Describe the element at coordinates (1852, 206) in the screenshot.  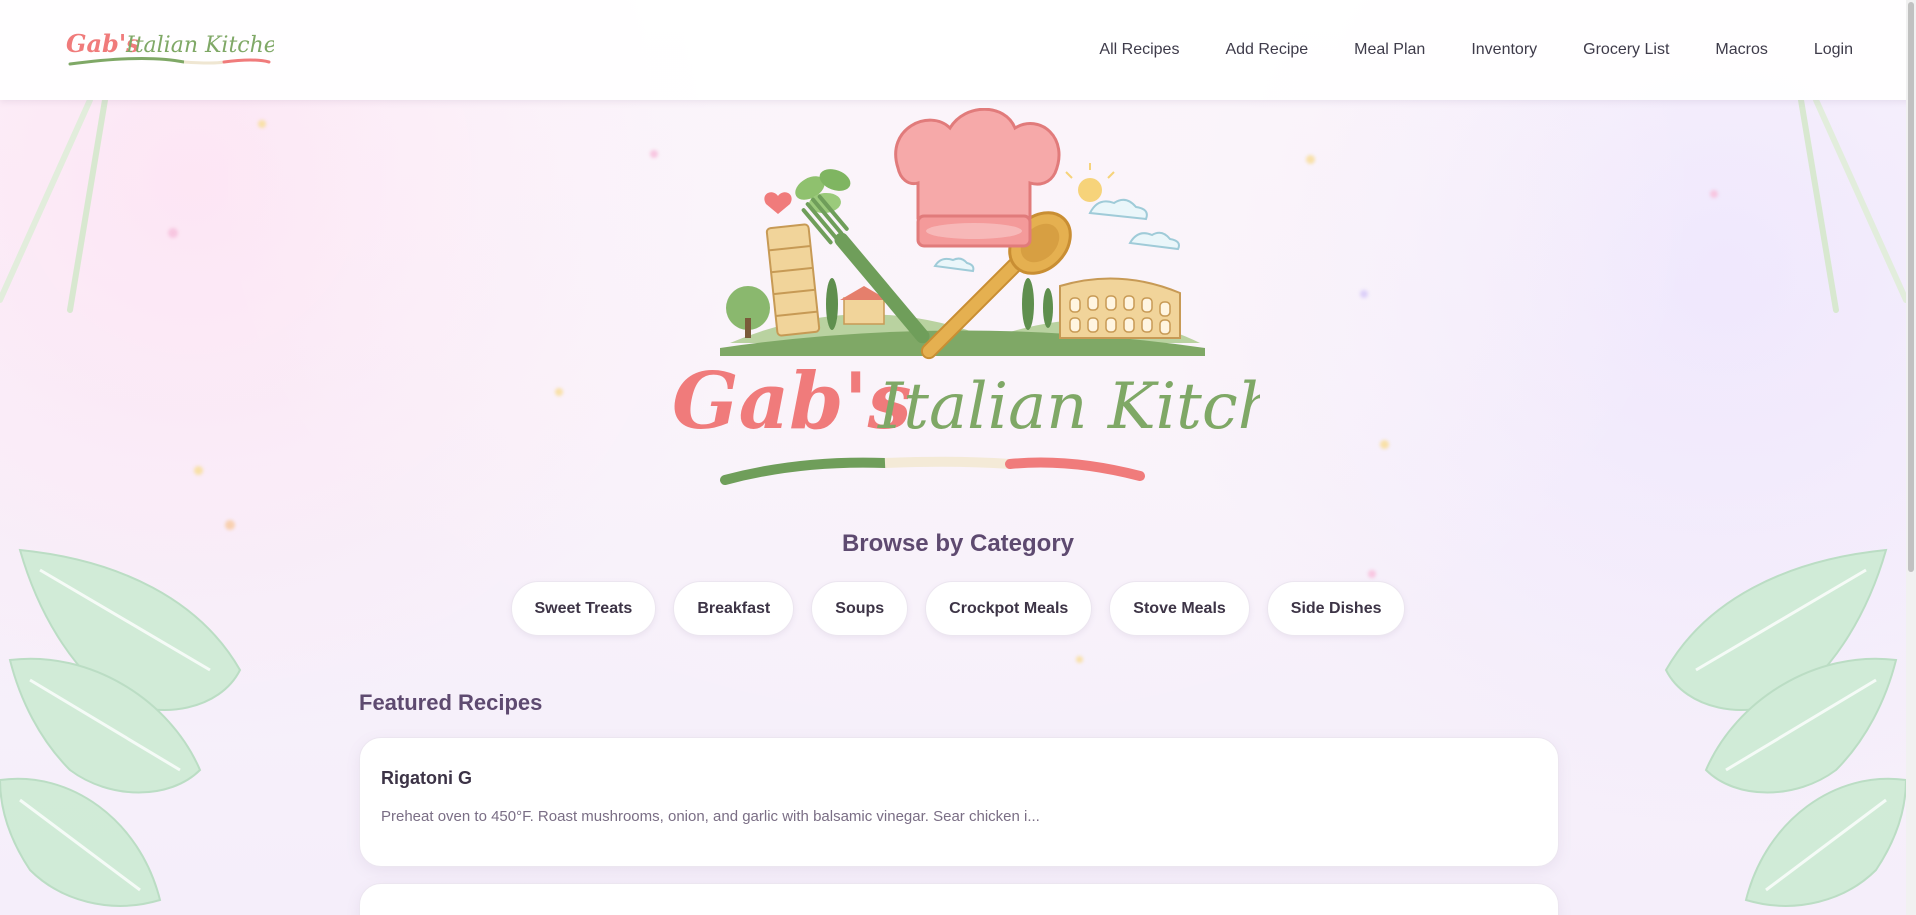
I see `bamboo-decoration-right` at that location.